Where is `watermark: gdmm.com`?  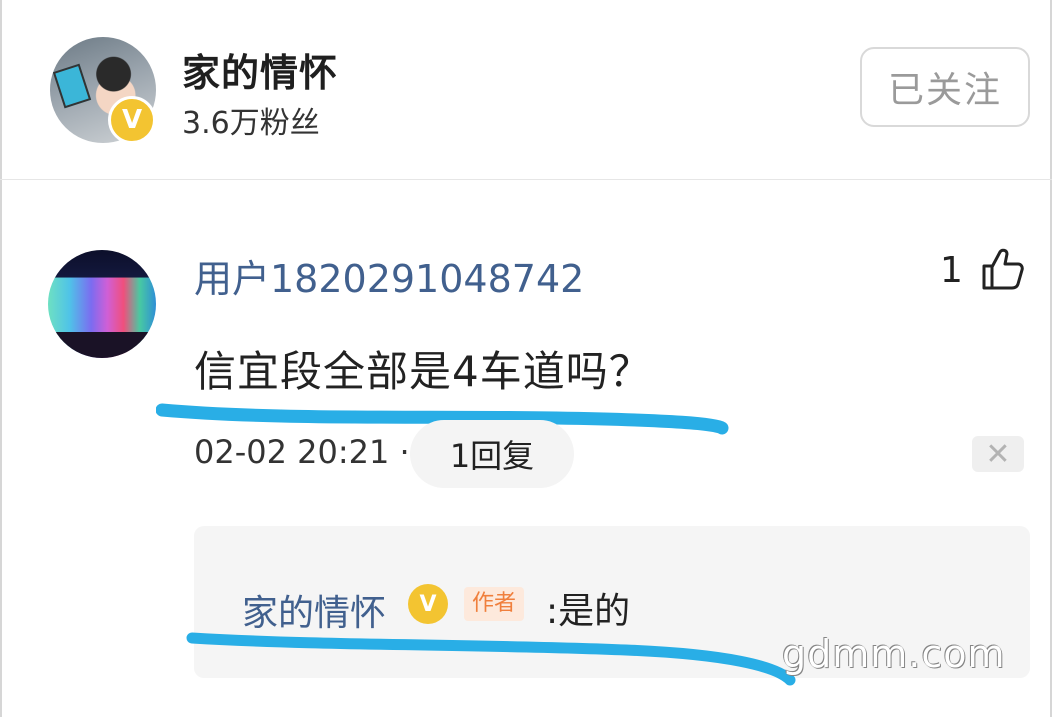 watermark: gdmm.com is located at coordinates (894, 654).